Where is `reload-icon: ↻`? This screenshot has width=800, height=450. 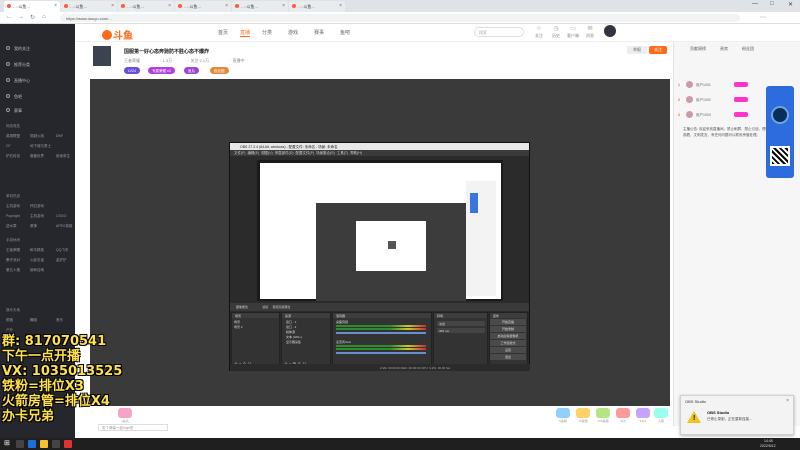
reload-icon: ↻ is located at coordinates (32, 17).